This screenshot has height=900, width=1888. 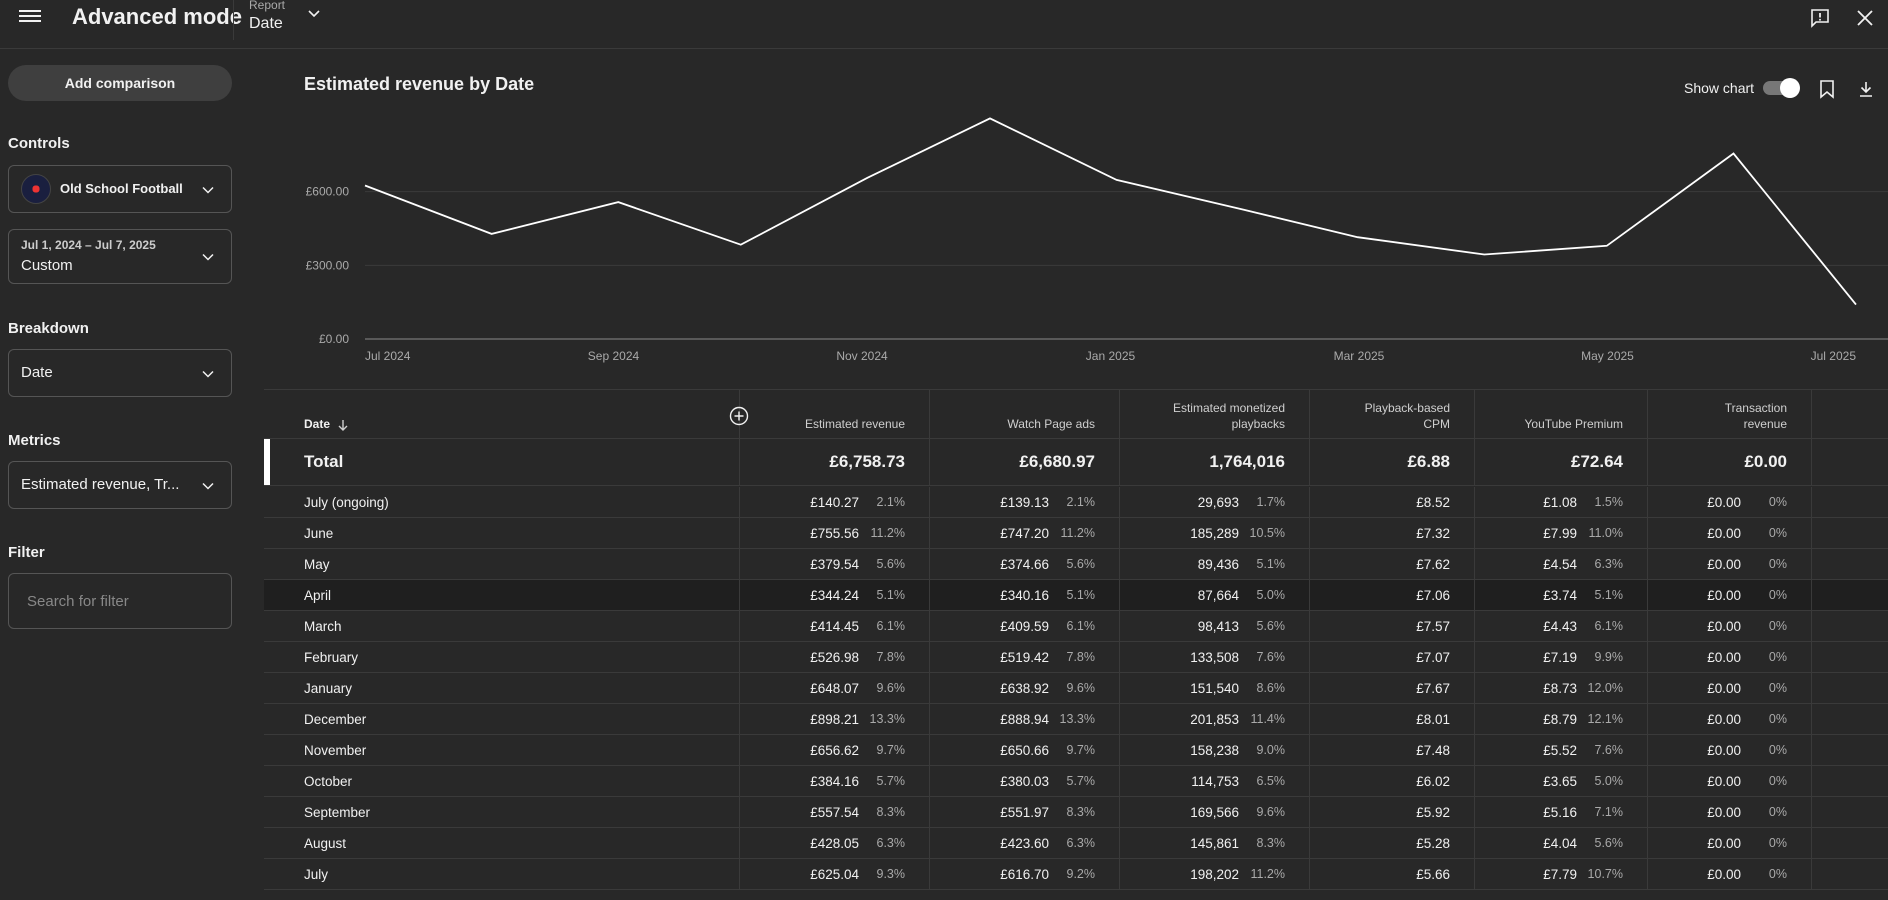 I want to click on cell-value: £8.01, so click(x=1433, y=719).